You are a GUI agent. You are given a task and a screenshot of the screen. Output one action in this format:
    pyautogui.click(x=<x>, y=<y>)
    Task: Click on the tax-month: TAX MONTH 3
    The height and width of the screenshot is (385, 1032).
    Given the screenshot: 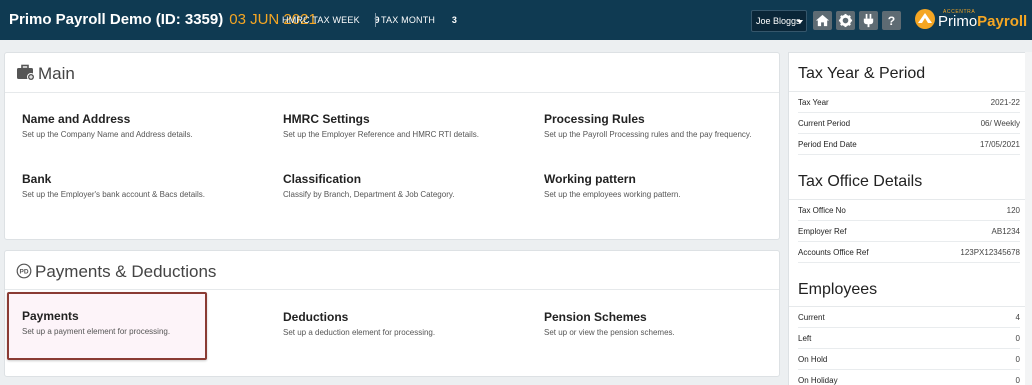 What is the action you would take?
    pyautogui.click(x=419, y=20)
    